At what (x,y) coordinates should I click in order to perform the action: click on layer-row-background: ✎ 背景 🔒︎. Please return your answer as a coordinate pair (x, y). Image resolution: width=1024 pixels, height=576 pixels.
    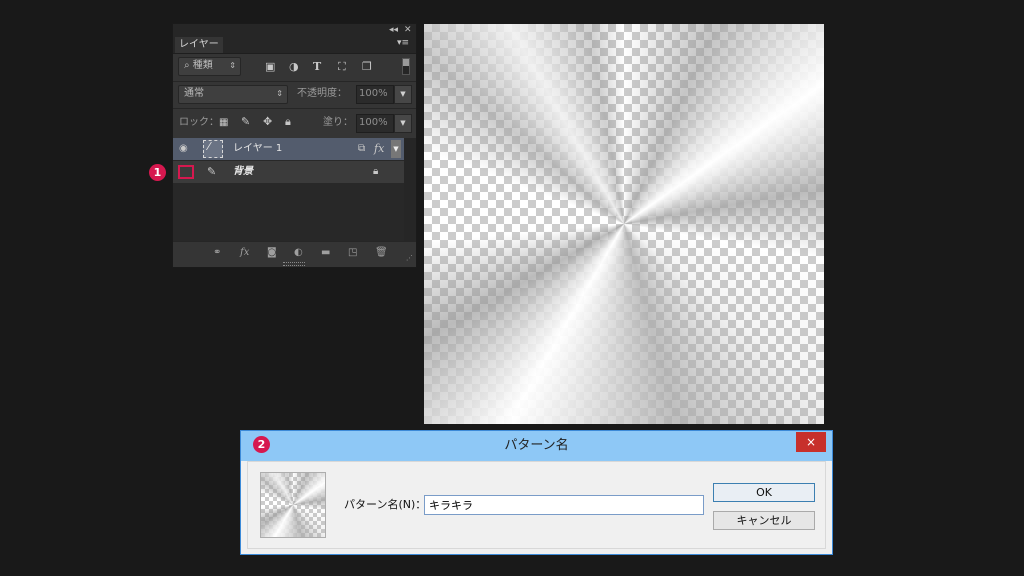
    Looking at the image, I should click on (288, 172).